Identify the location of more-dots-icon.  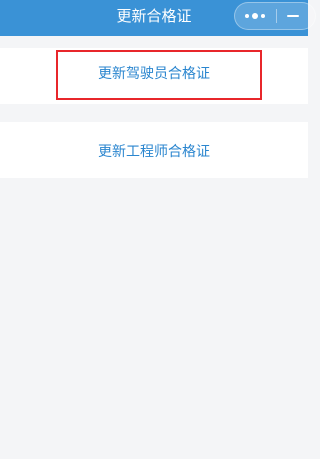
(255, 16).